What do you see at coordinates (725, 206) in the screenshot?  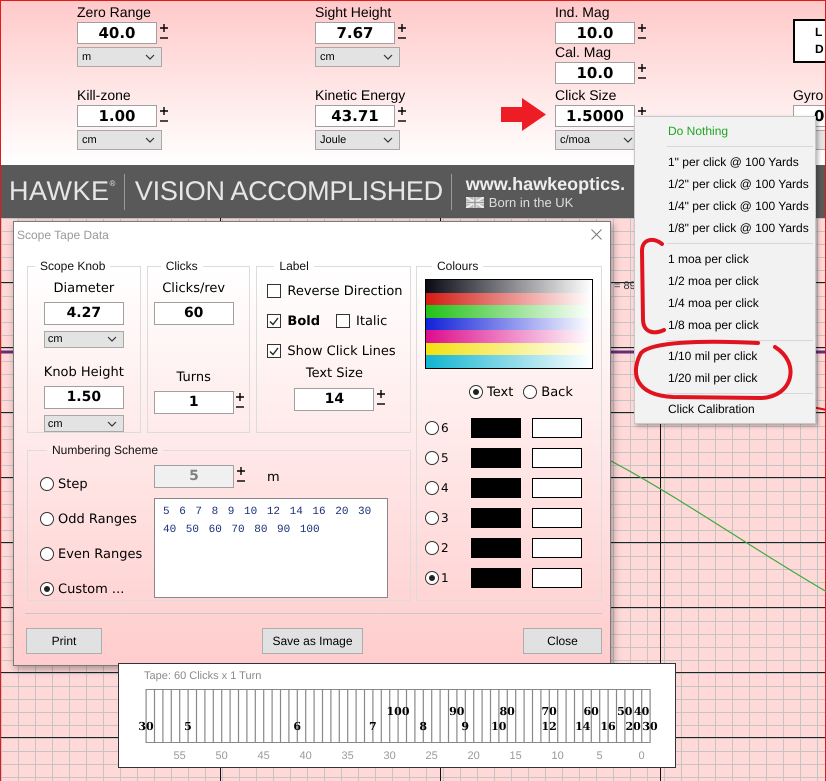 I see `menu-item: 1/4" per click @ 100 Yards` at bounding box center [725, 206].